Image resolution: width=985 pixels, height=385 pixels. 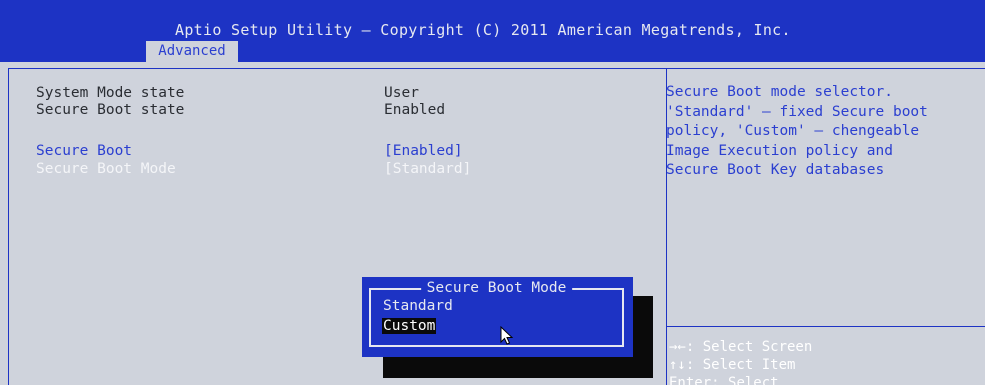 I want to click on secure-boot-mode-value: [Standard], so click(x=427, y=169).